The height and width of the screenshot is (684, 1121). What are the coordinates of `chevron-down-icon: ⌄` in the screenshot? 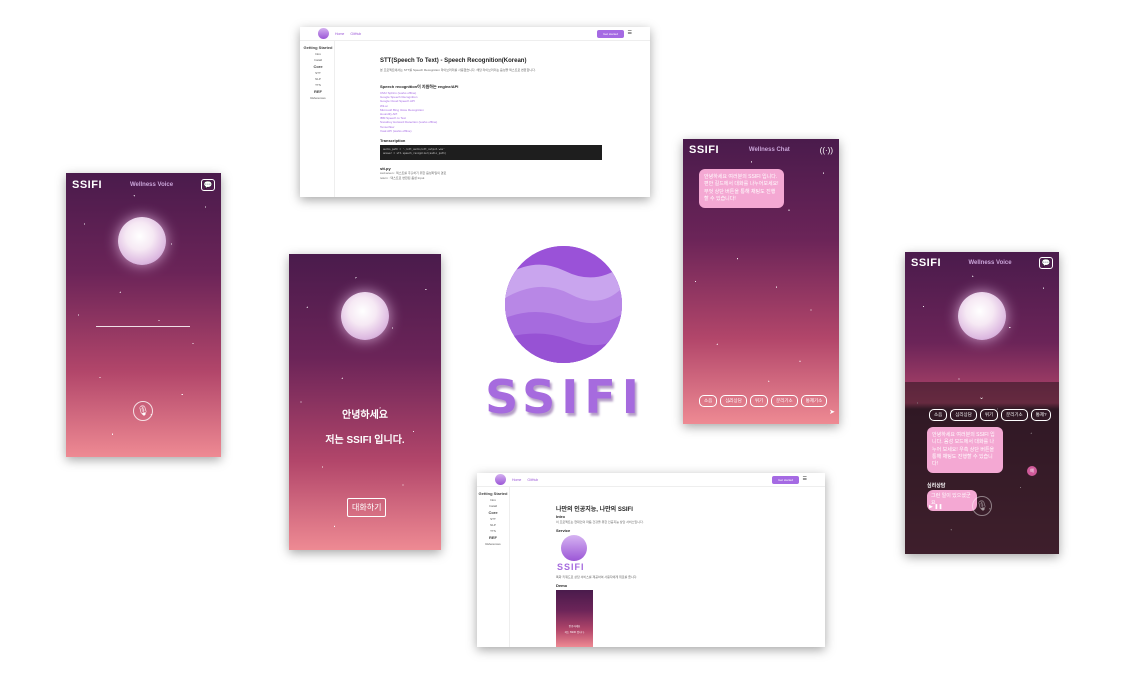 It's located at (981, 397).